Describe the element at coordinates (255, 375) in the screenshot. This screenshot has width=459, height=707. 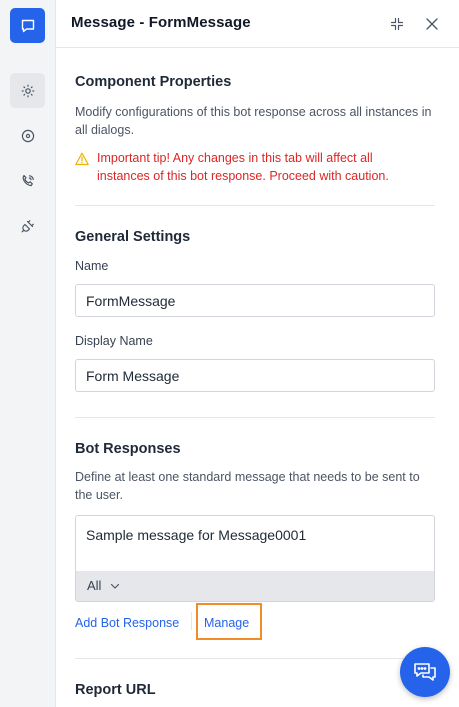
I see `display-name-field` at that location.